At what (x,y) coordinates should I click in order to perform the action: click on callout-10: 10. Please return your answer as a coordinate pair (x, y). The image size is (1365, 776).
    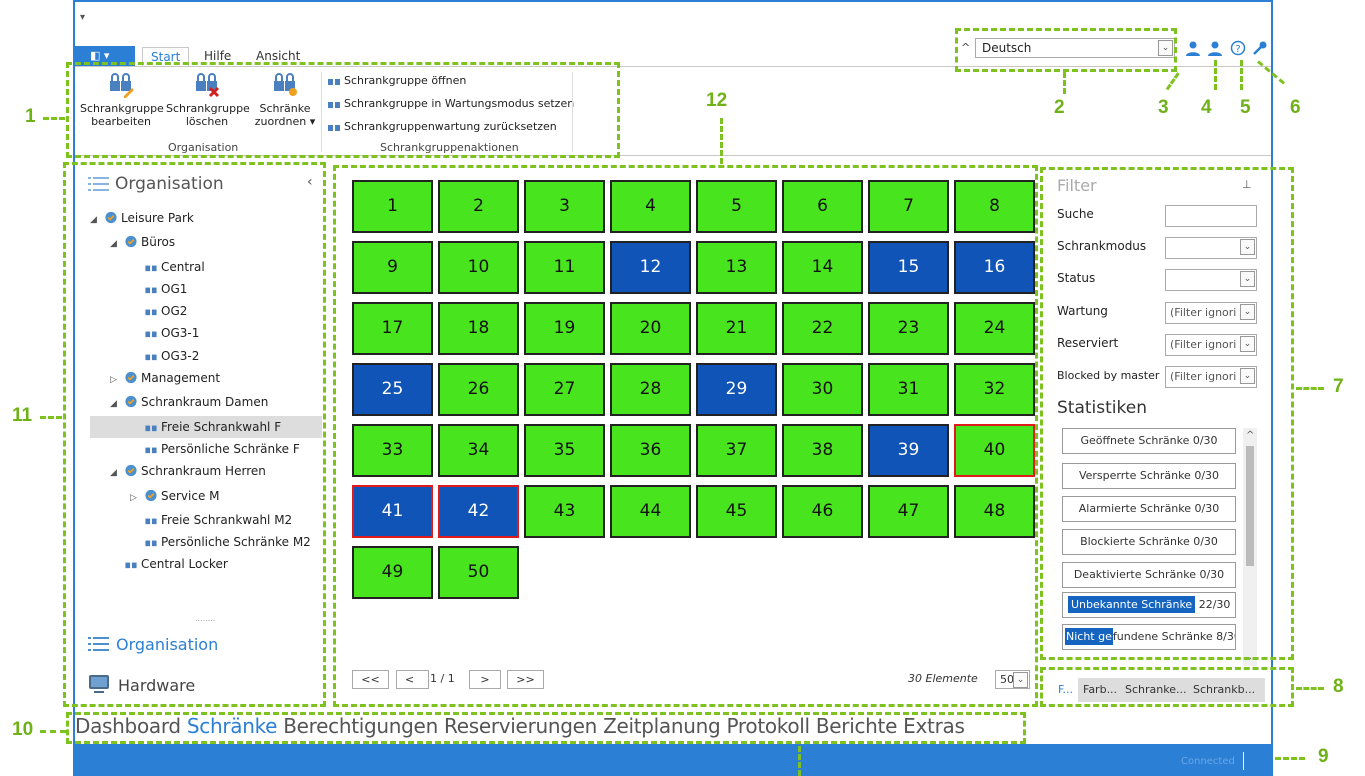
    Looking at the image, I should click on (23, 729).